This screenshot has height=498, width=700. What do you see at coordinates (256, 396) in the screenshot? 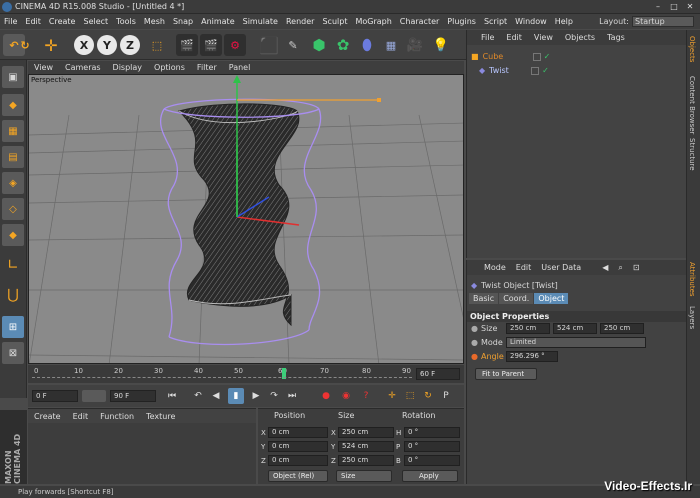
I see `next-frame-icon: ▶` at bounding box center [256, 396].